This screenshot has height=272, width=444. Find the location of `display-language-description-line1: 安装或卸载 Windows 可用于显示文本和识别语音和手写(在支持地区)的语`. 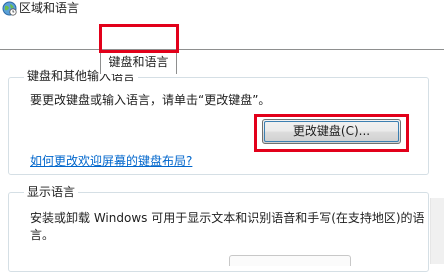

display-language-description-line1: 安装或卸载 Windows 可用于显示文本和识别语音和手写(在支持地区)的语 is located at coordinates (227, 218).